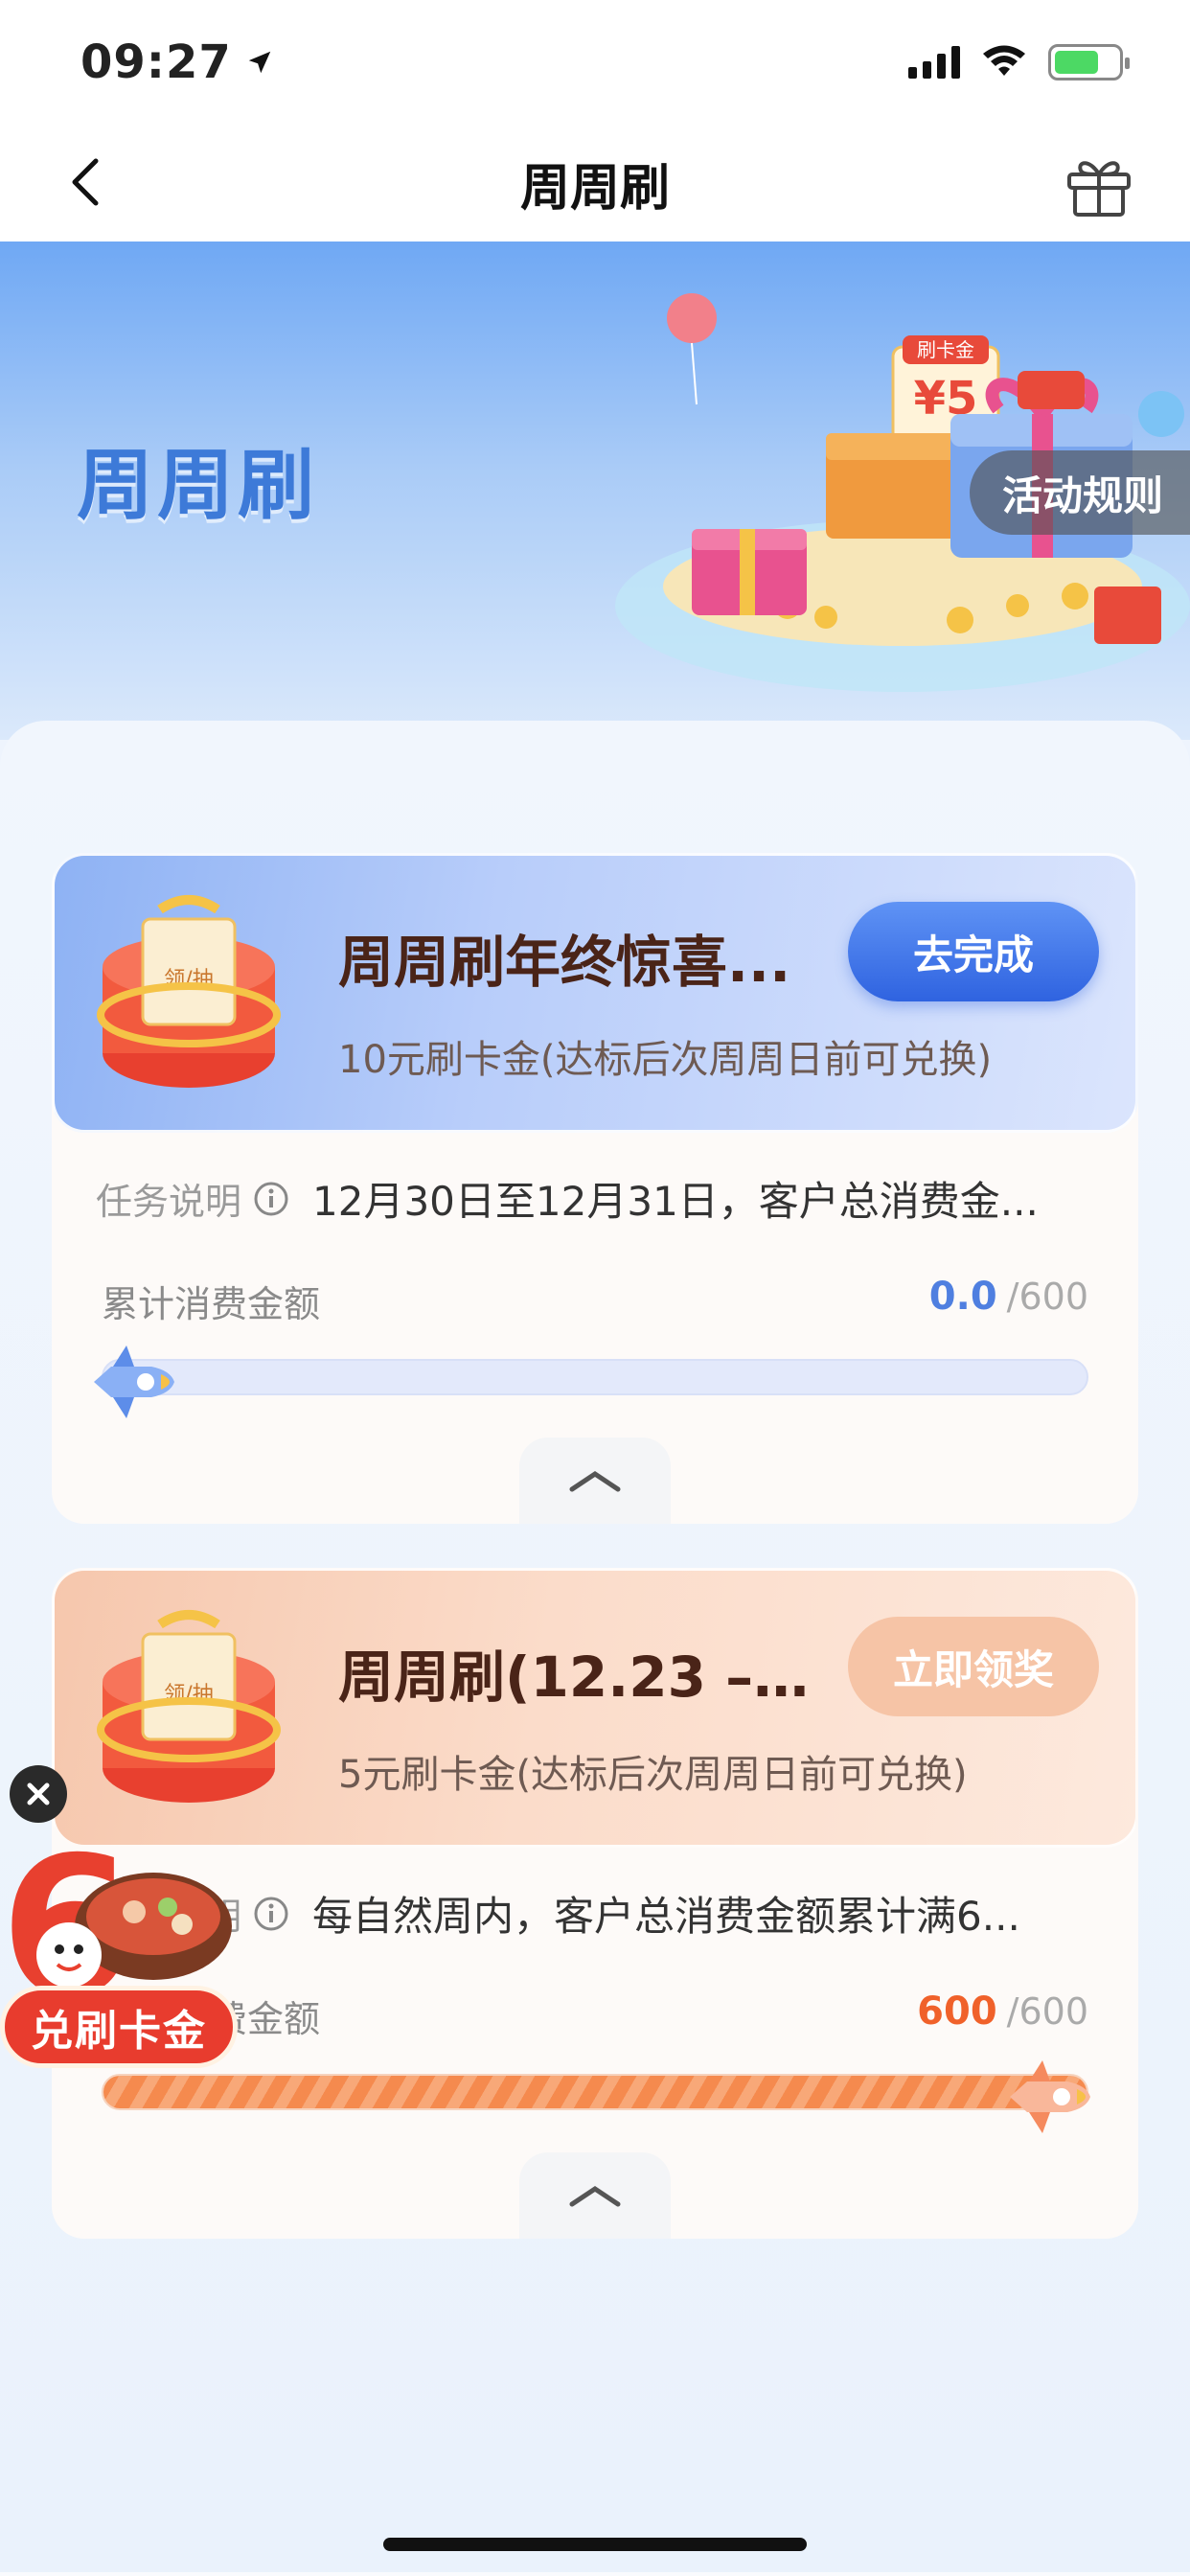 Image resolution: width=1190 pixels, height=2576 pixels. Describe the element at coordinates (974, 951) in the screenshot. I see `go-complete-button: 去完成` at that location.